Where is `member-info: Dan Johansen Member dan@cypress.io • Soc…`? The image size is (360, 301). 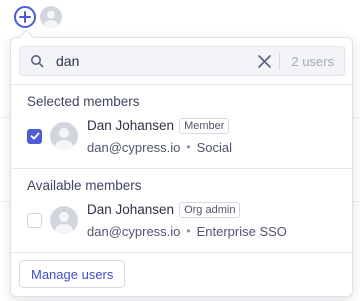
member-info: Dan Johansen Member dan@cypress.io • Soc… is located at coordinates (160, 136).